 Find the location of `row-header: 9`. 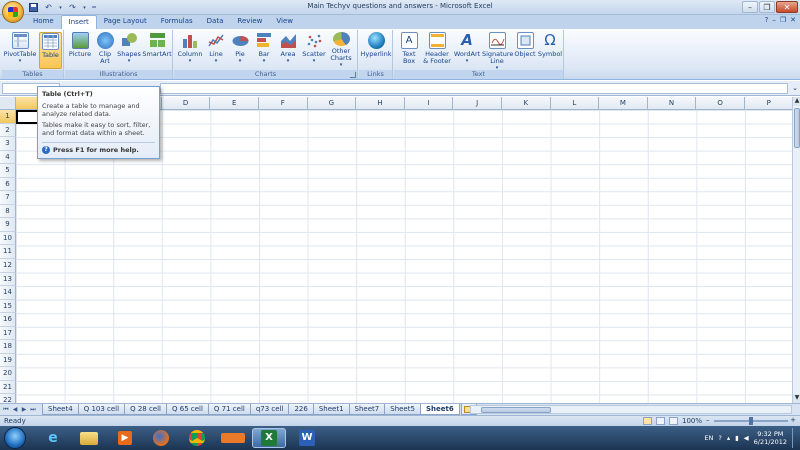

row-header: 9 is located at coordinates (8, 225).